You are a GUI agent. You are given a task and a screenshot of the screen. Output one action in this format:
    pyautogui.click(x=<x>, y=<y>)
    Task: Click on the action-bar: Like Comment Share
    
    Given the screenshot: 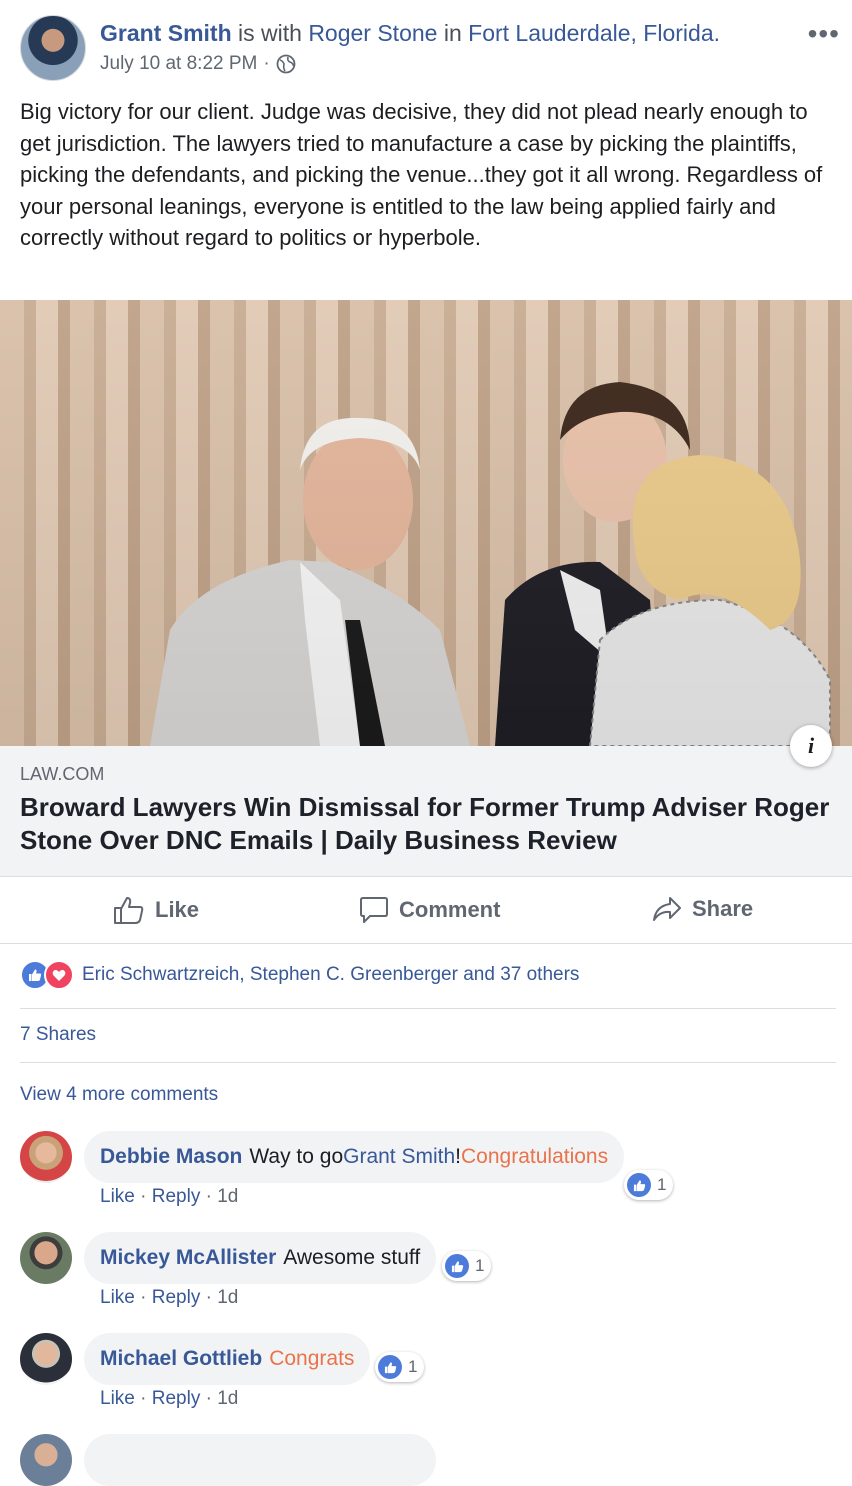 What is the action you would take?
    pyautogui.click(x=426, y=910)
    